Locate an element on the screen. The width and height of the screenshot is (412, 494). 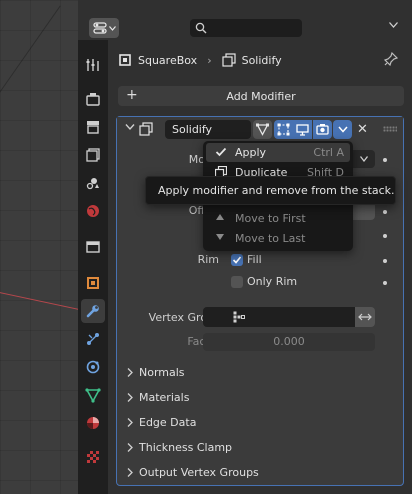
breadcrumb-object: SquareBox is located at coordinates (168, 60).